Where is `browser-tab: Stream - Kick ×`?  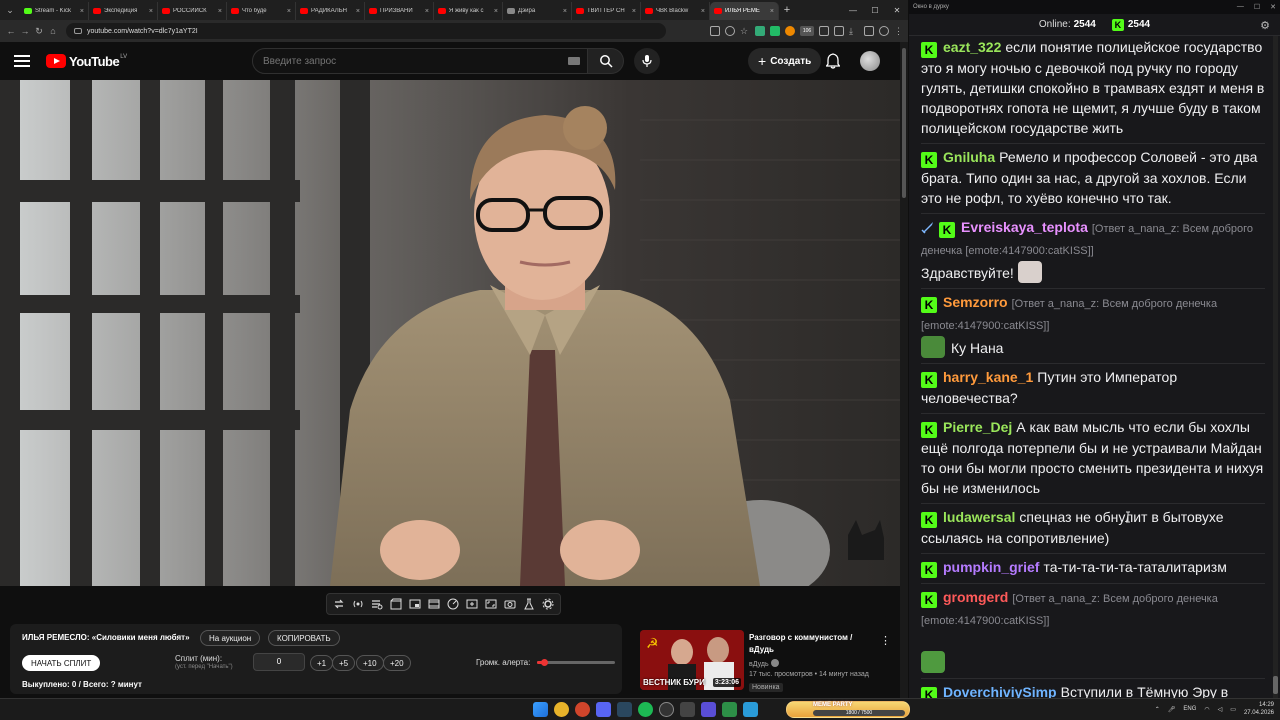
browser-tab: Stream - Kick × is located at coordinates (54, 11).